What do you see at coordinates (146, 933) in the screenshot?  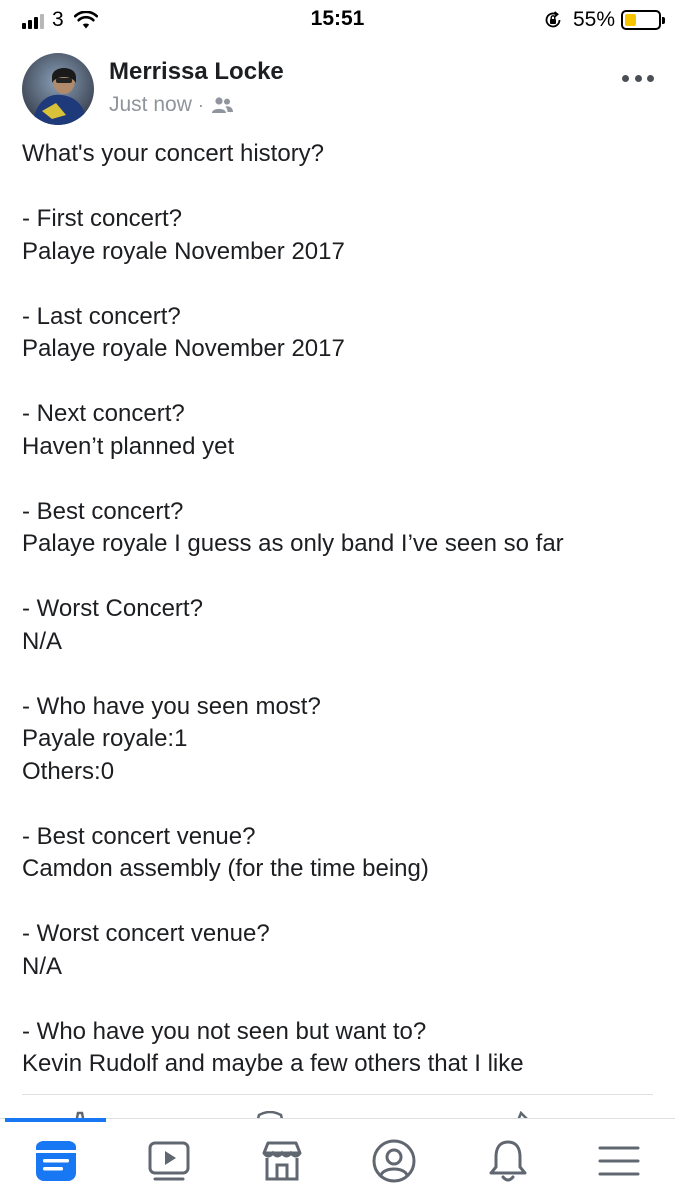 I see `post-line: - Worst concert venue?` at bounding box center [146, 933].